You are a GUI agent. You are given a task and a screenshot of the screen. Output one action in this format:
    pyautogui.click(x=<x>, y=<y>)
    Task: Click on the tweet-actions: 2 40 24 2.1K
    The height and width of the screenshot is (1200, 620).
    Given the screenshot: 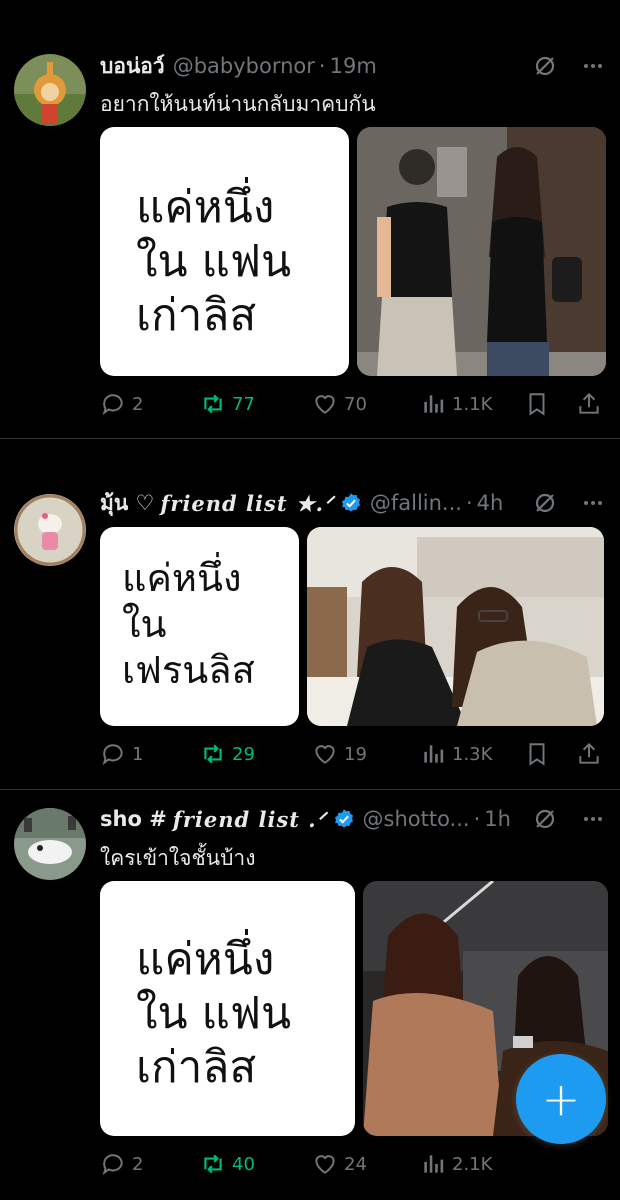 What is the action you would take?
    pyautogui.click(x=353, y=1164)
    